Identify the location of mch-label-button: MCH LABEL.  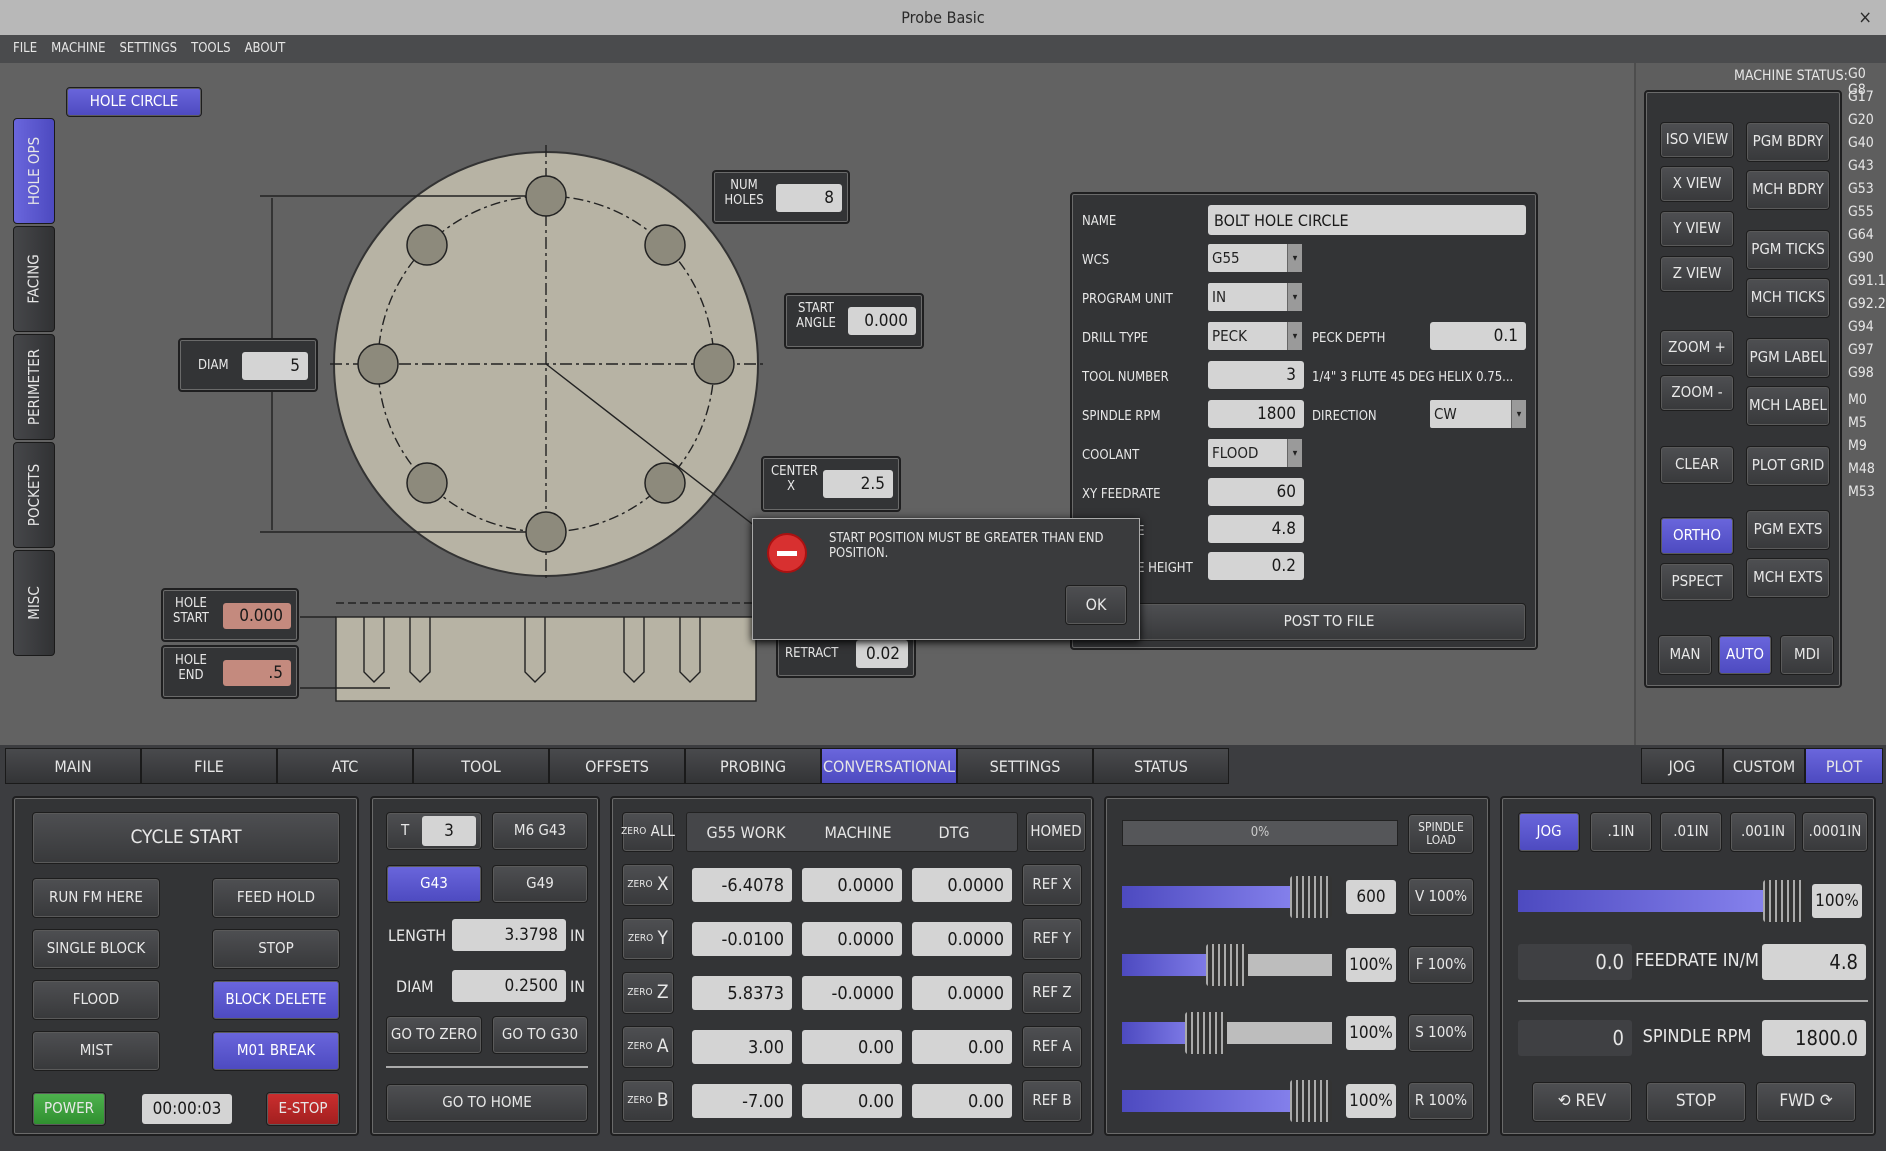
(1788, 406).